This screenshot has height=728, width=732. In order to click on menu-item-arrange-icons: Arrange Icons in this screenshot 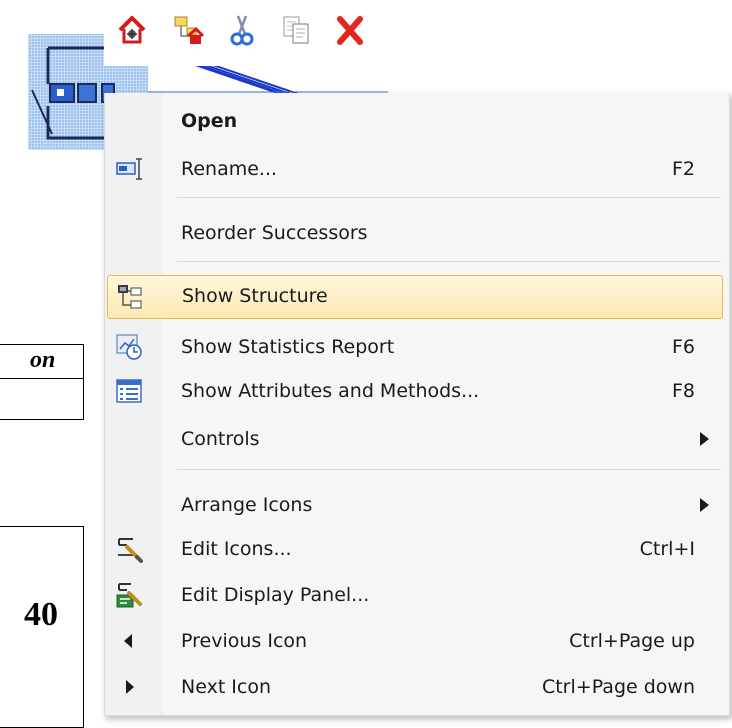, I will do `click(417, 505)`.